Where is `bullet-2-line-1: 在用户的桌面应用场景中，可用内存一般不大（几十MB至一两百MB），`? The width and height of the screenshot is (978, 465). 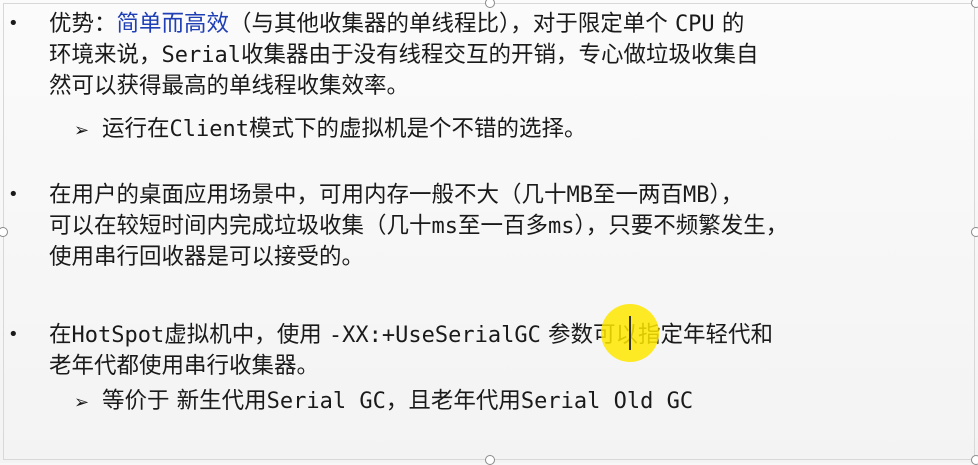 bullet-2-line-1: 在用户的桌面应用场景中，可用内存一般不大（几十MB至一两百MB）， is located at coordinates (418, 195).